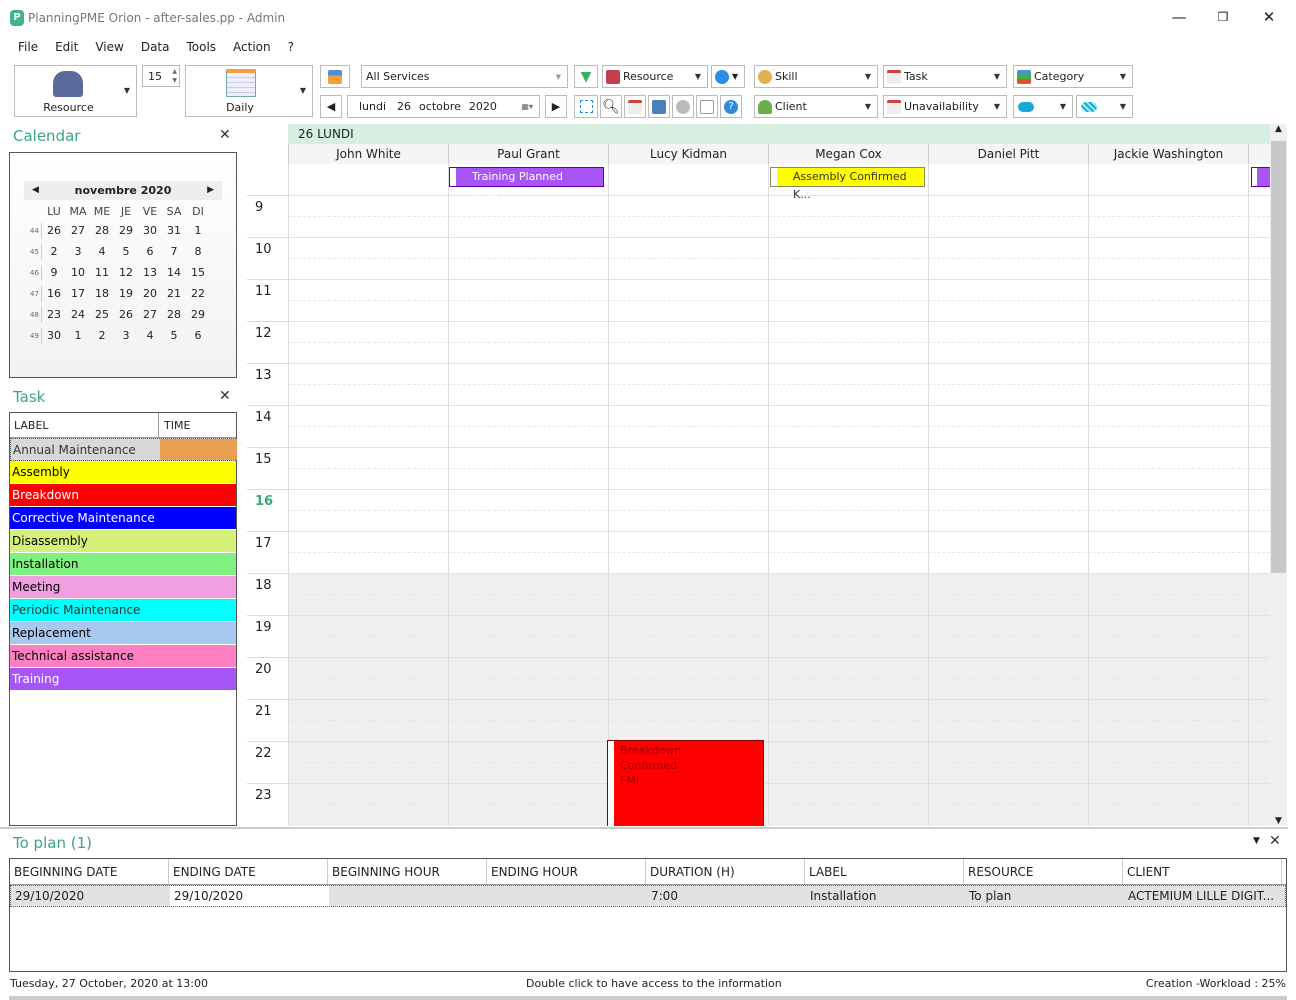 The height and width of the screenshot is (1000, 1296). What do you see at coordinates (150, 315) in the screenshot?
I see `calendar-day: 27` at bounding box center [150, 315].